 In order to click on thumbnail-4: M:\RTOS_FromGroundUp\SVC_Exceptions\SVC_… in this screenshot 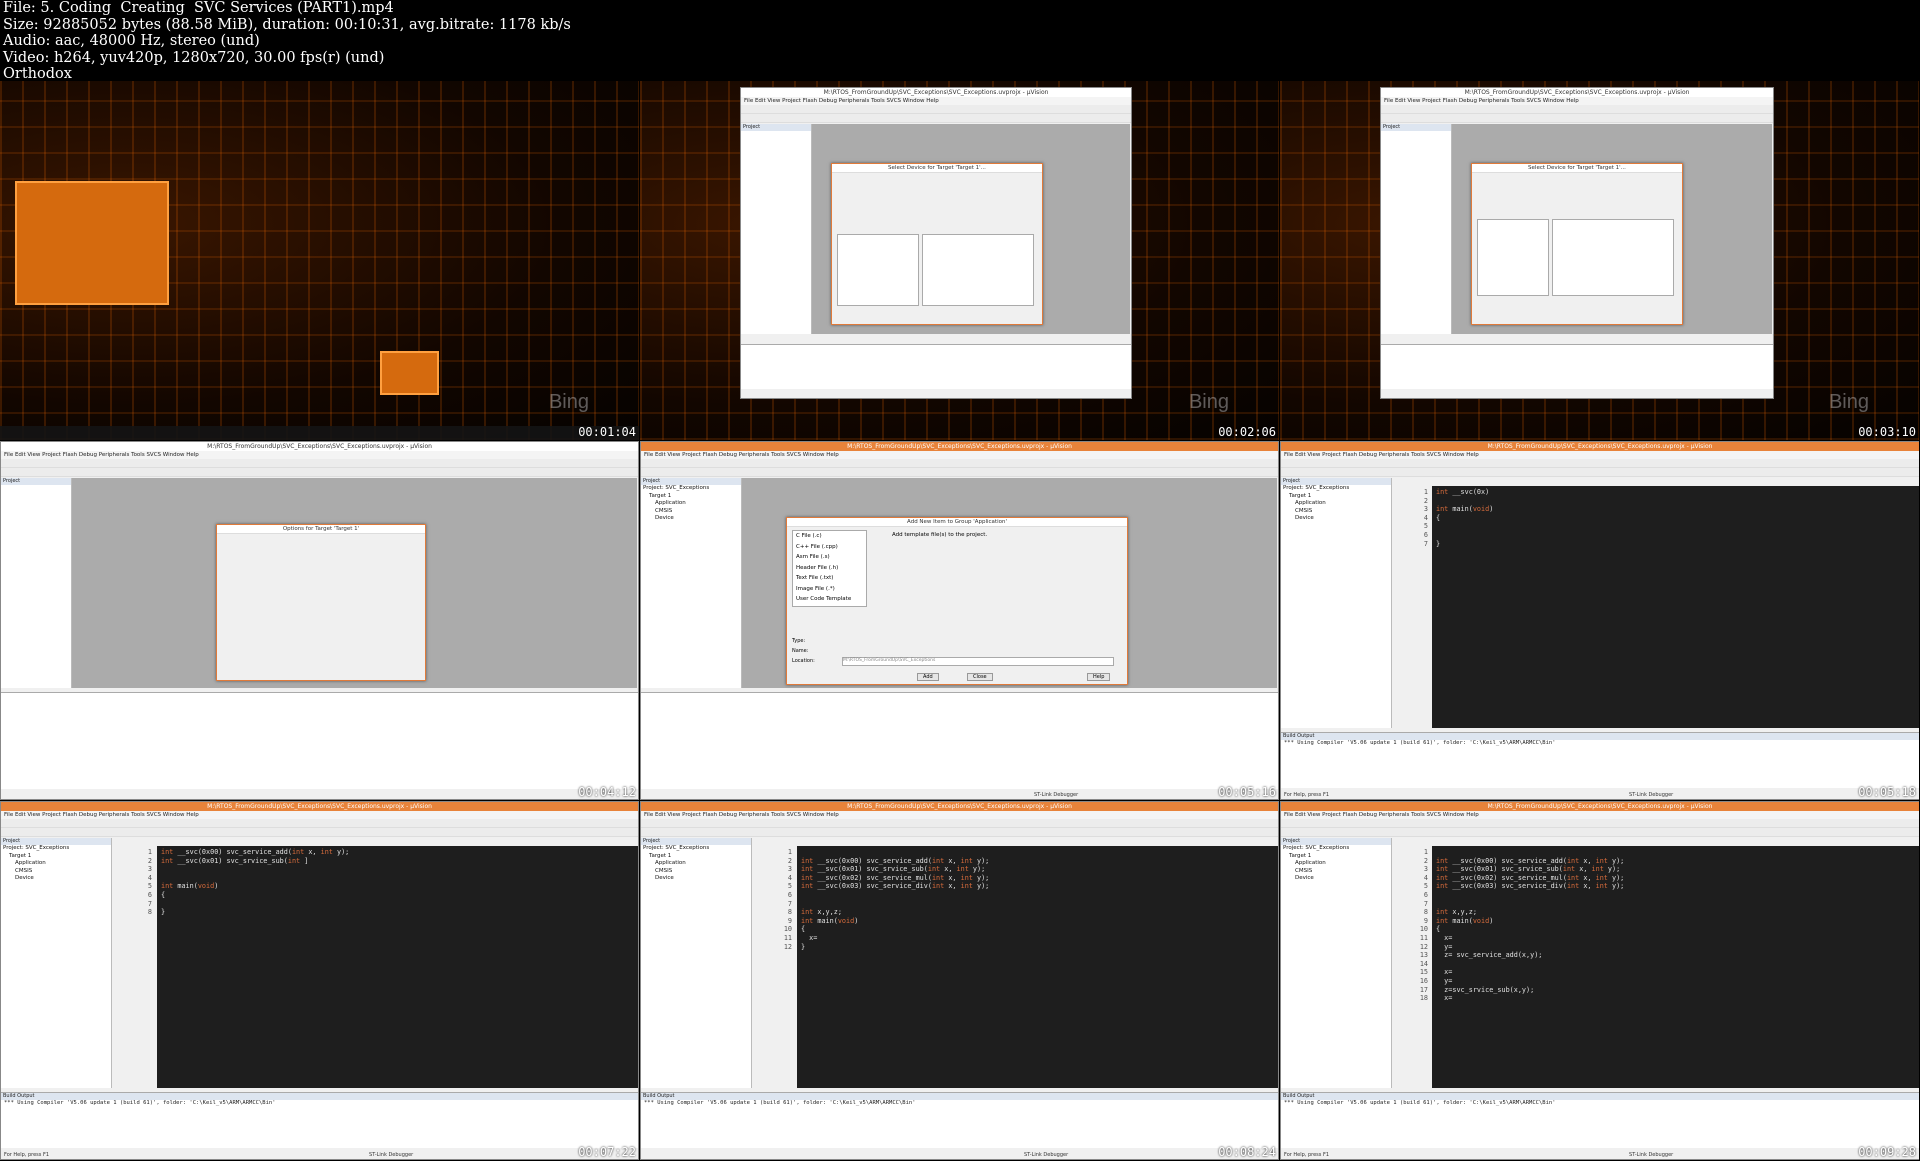, I will do `click(319, 620)`.